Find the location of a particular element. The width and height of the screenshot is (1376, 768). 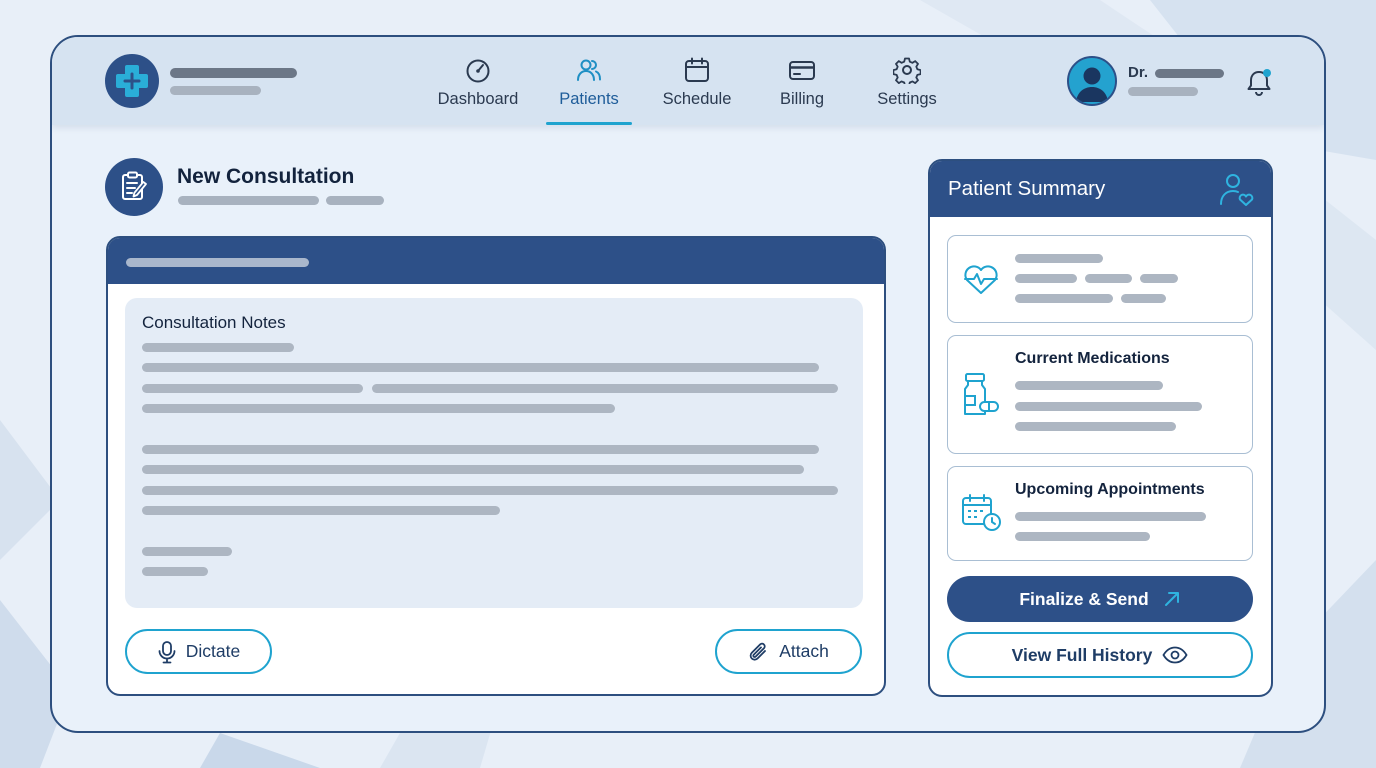

calendar-clock-icon is located at coordinates (981, 512).